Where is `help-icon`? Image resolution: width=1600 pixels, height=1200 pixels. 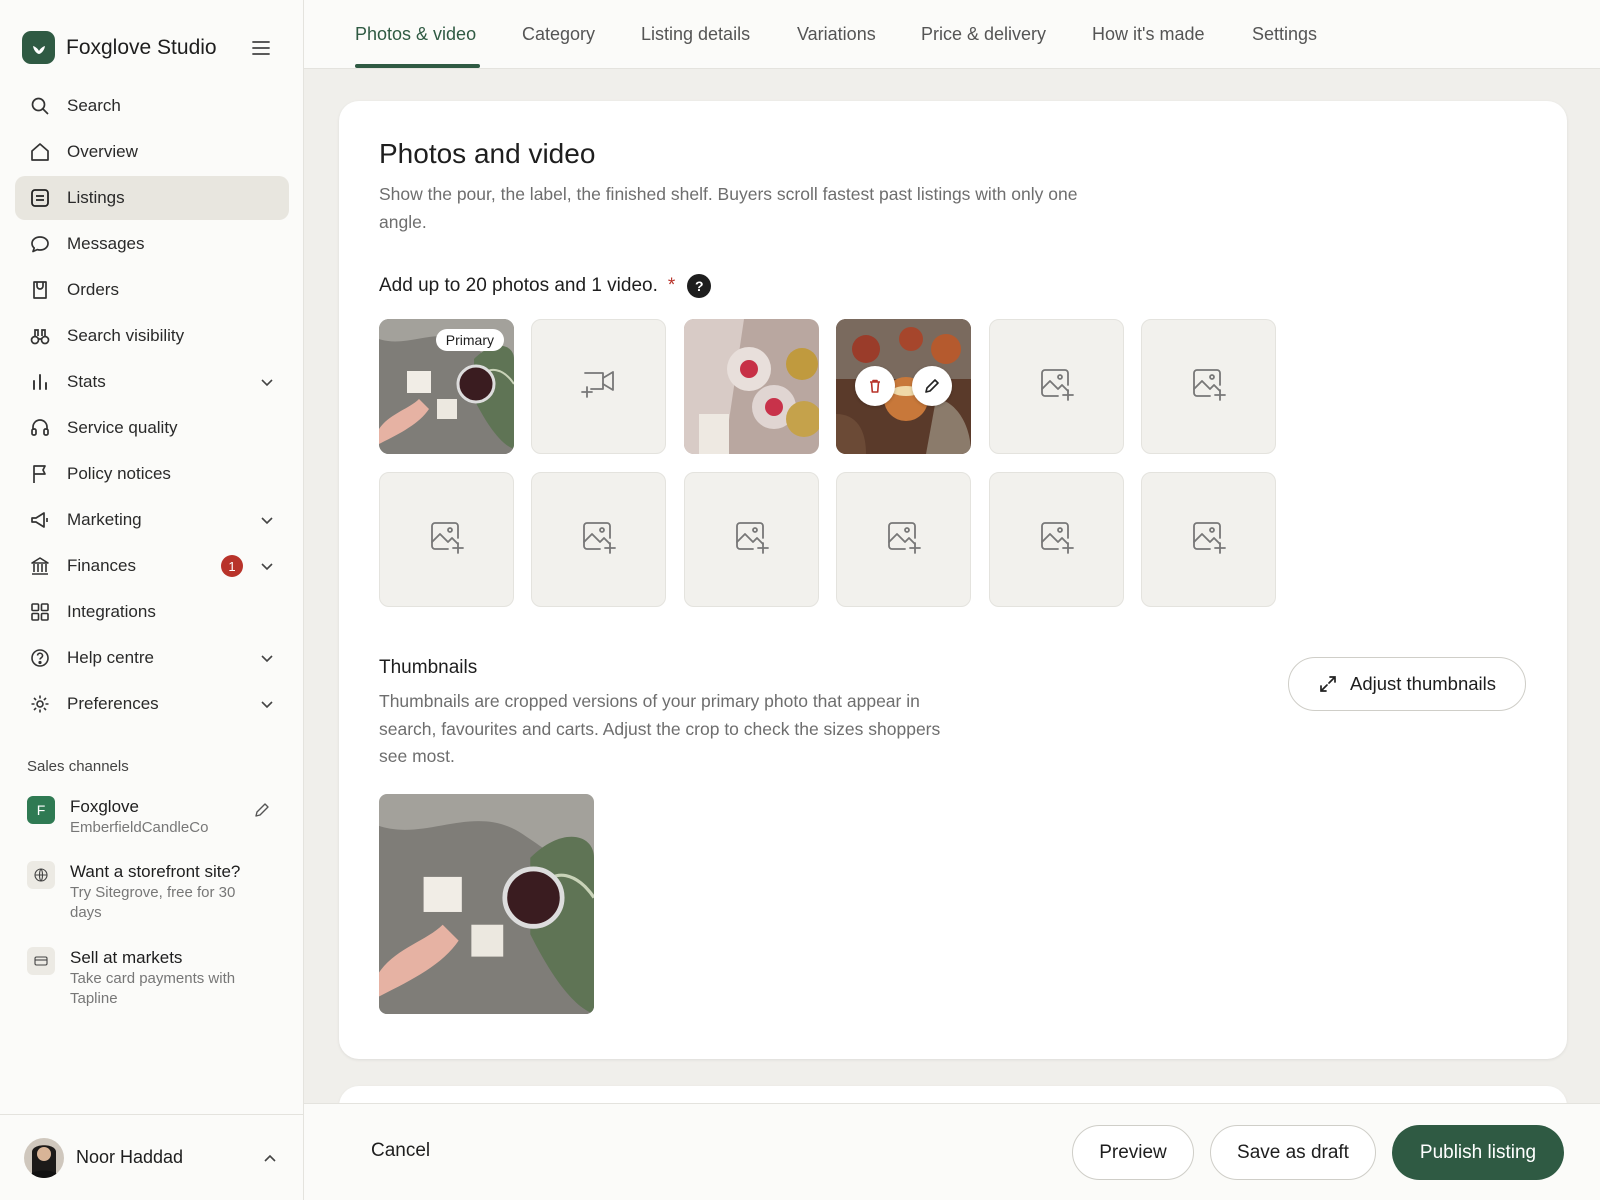
help-icon is located at coordinates (40, 658).